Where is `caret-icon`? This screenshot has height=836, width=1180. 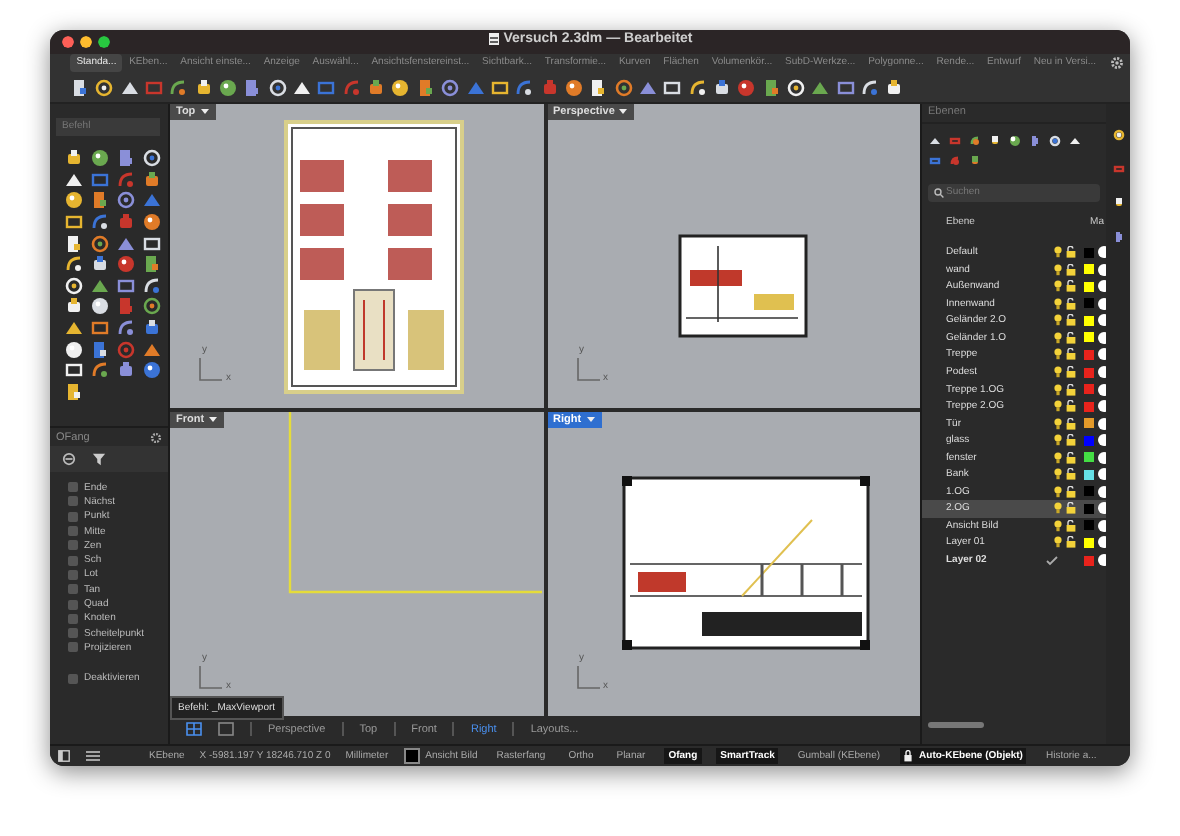
caret-icon is located at coordinates (590, 419).